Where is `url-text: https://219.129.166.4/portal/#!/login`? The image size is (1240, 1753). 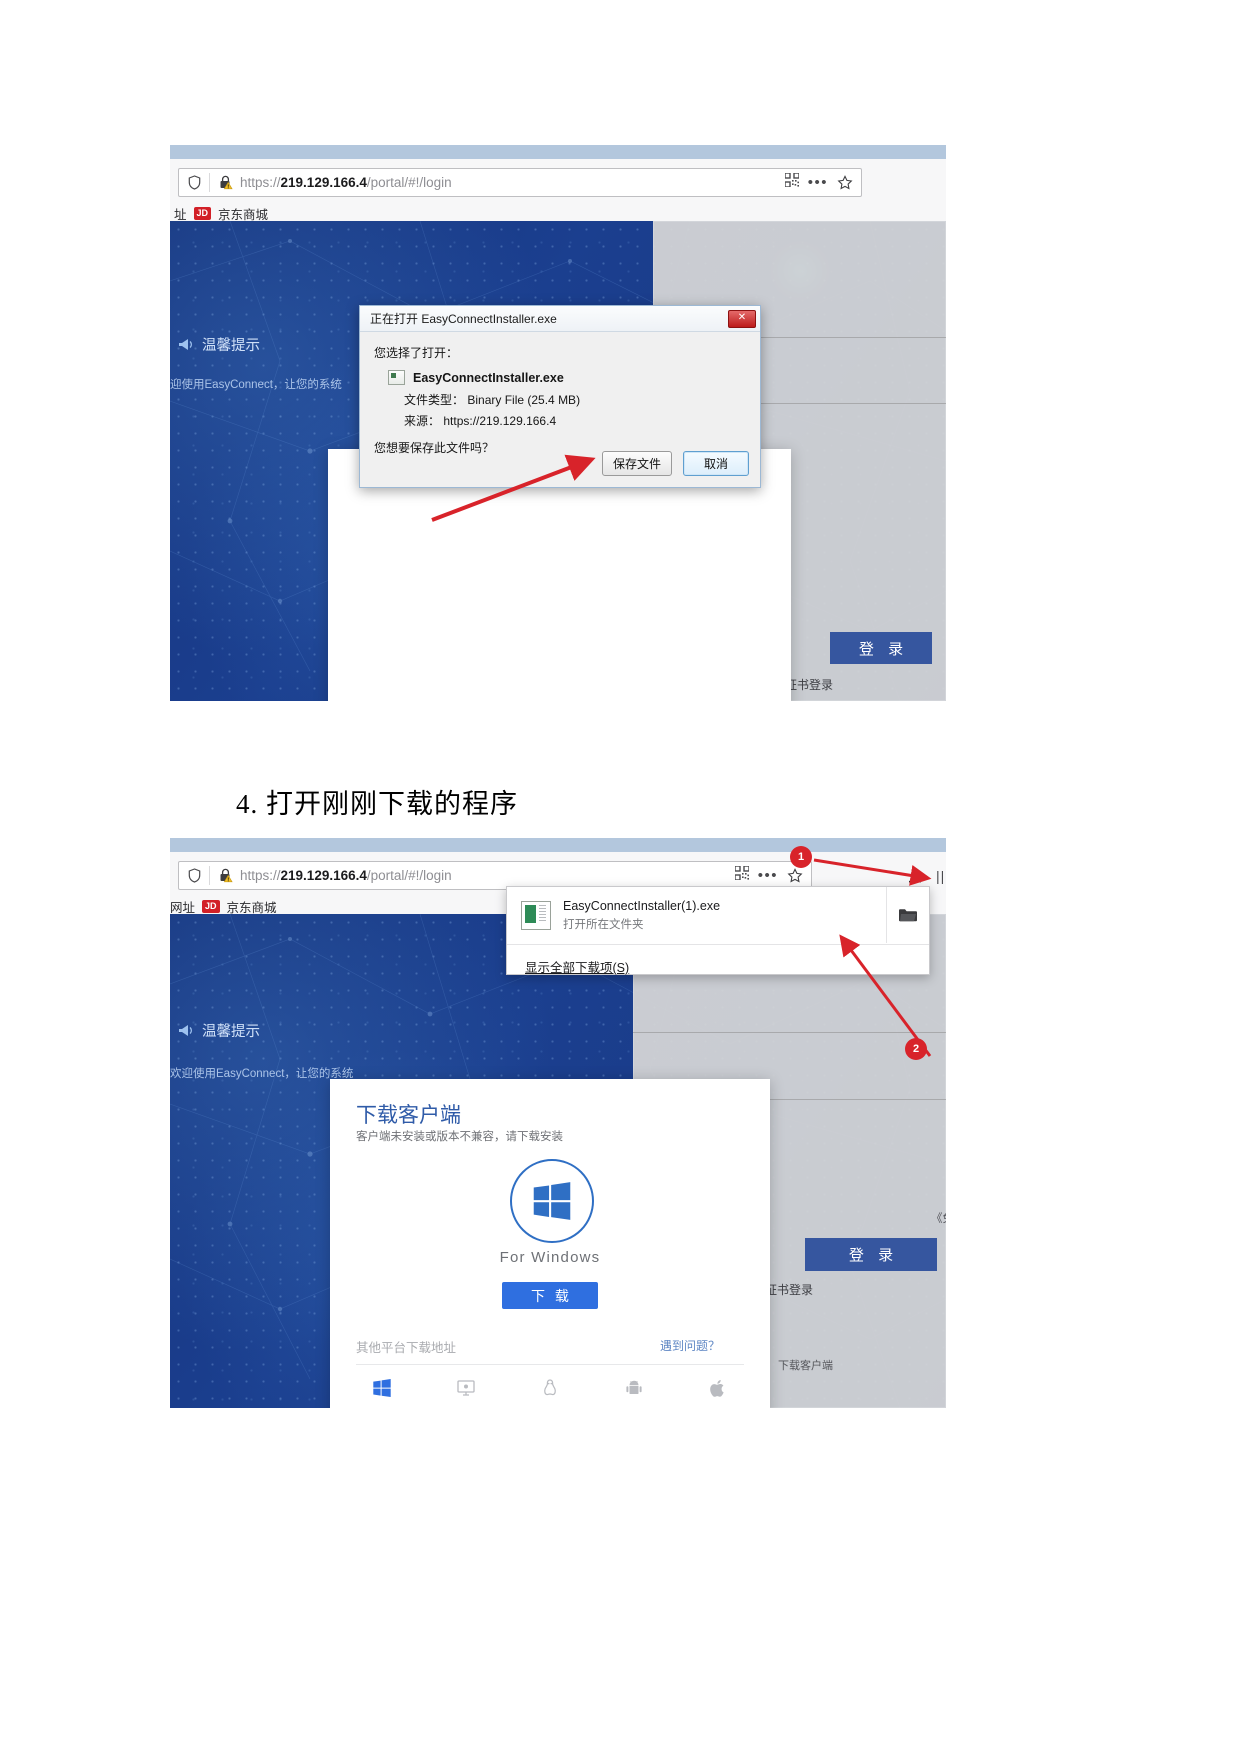 url-text: https://219.129.166.4/portal/#!/login is located at coordinates (509, 182).